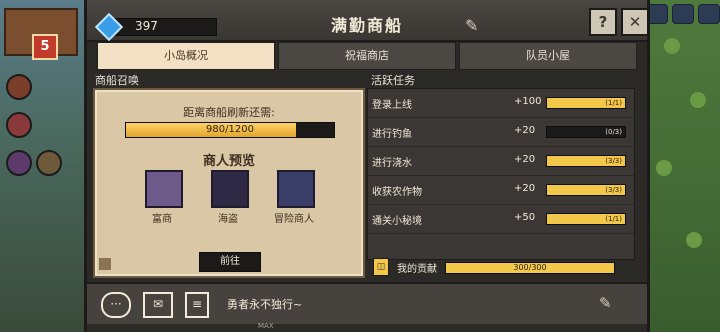  Describe the element at coordinates (45, 47) in the screenshot. I see `level-badge: 5` at that location.